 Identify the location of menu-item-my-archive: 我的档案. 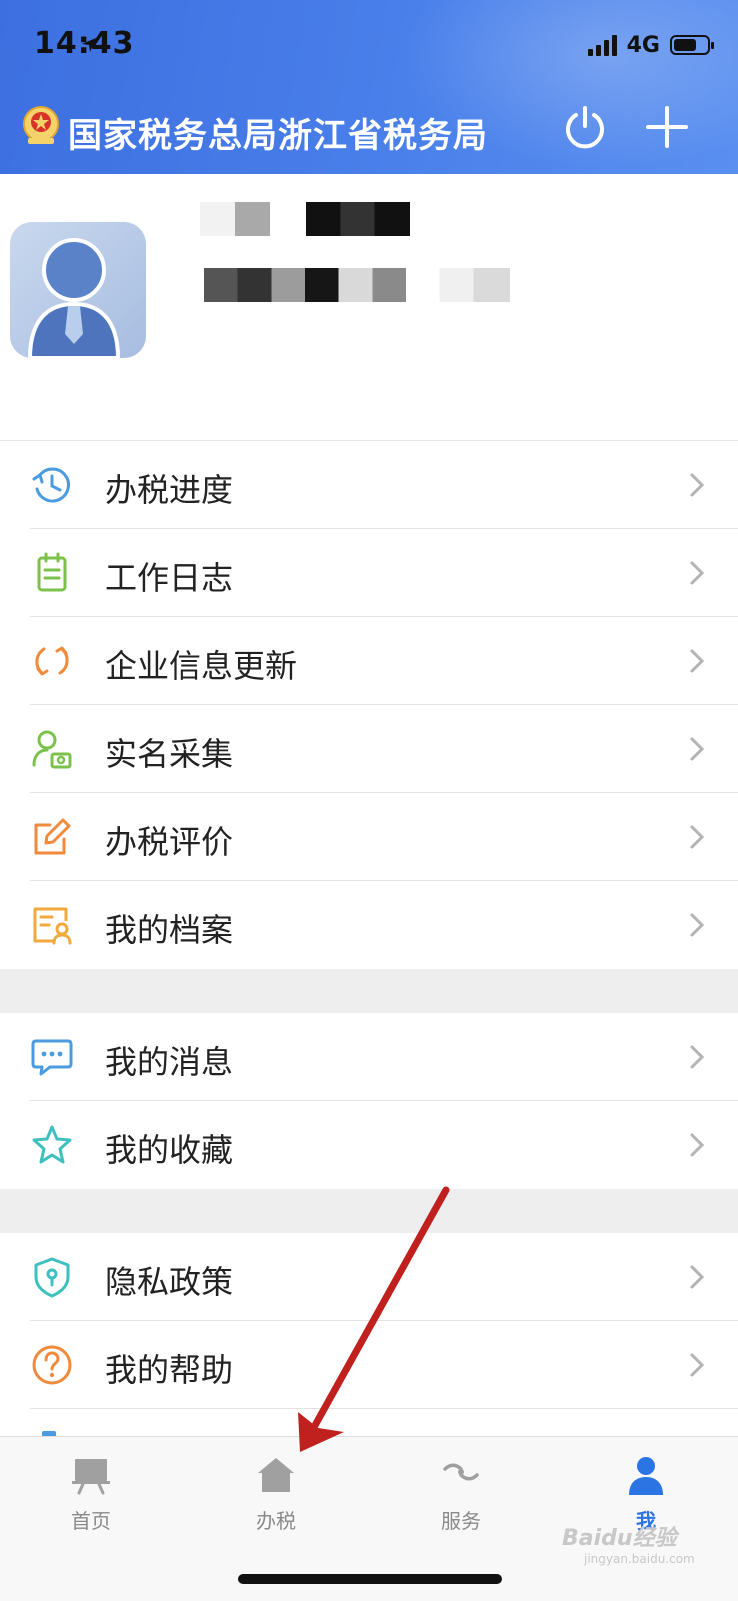
(369, 925).